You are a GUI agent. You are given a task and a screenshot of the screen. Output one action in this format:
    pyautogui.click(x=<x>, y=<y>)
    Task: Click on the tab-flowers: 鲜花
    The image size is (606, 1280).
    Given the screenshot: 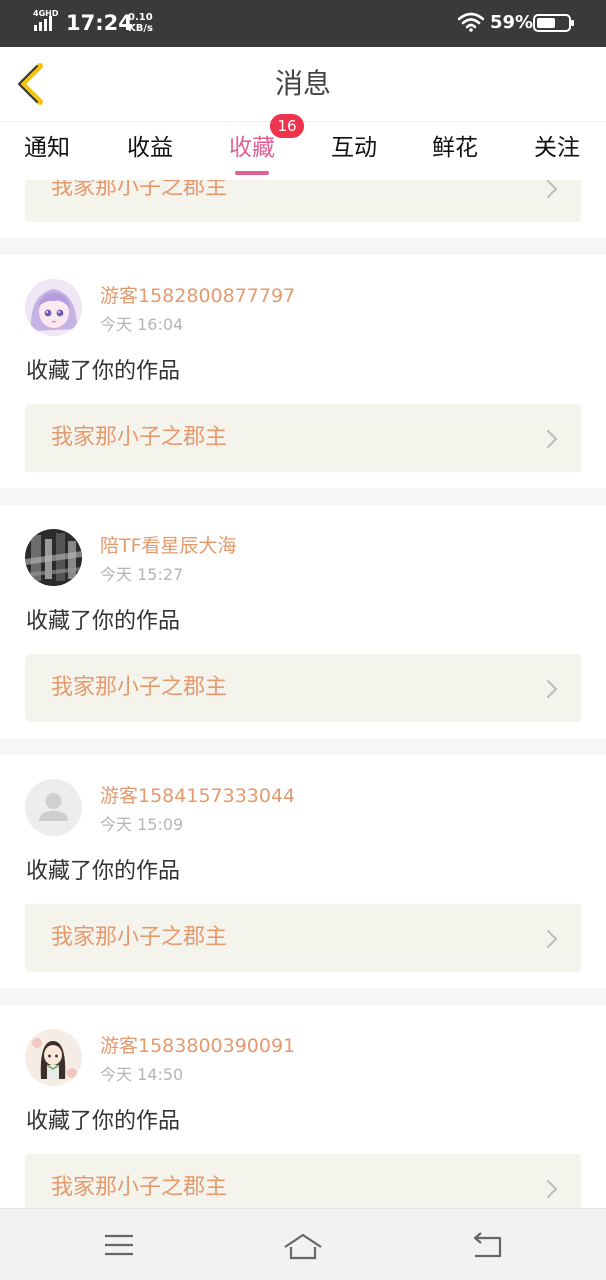 What is the action you would take?
    pyautogui.click(x=455, y=150)
    